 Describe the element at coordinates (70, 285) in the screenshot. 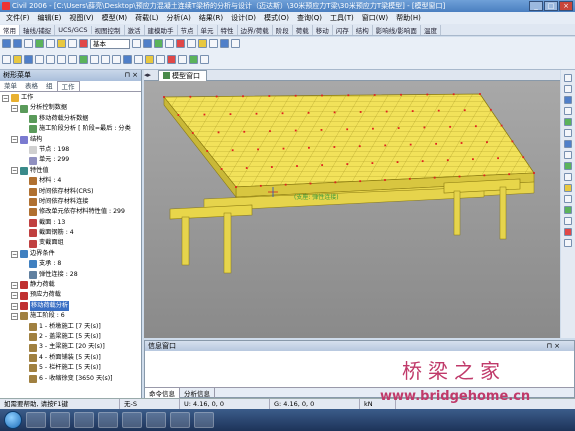

I see `tree-node: − 静力荷载` at that location.